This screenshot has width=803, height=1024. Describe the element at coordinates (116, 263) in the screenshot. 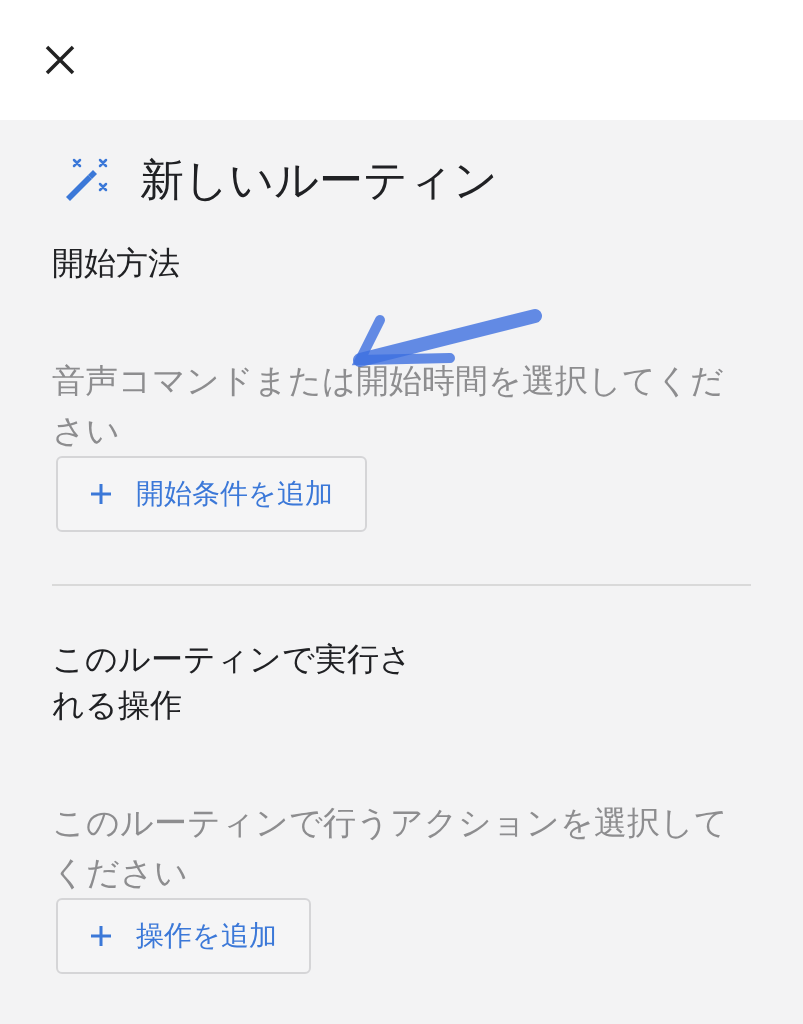

I see `section-heading: 開始方法` at that location.